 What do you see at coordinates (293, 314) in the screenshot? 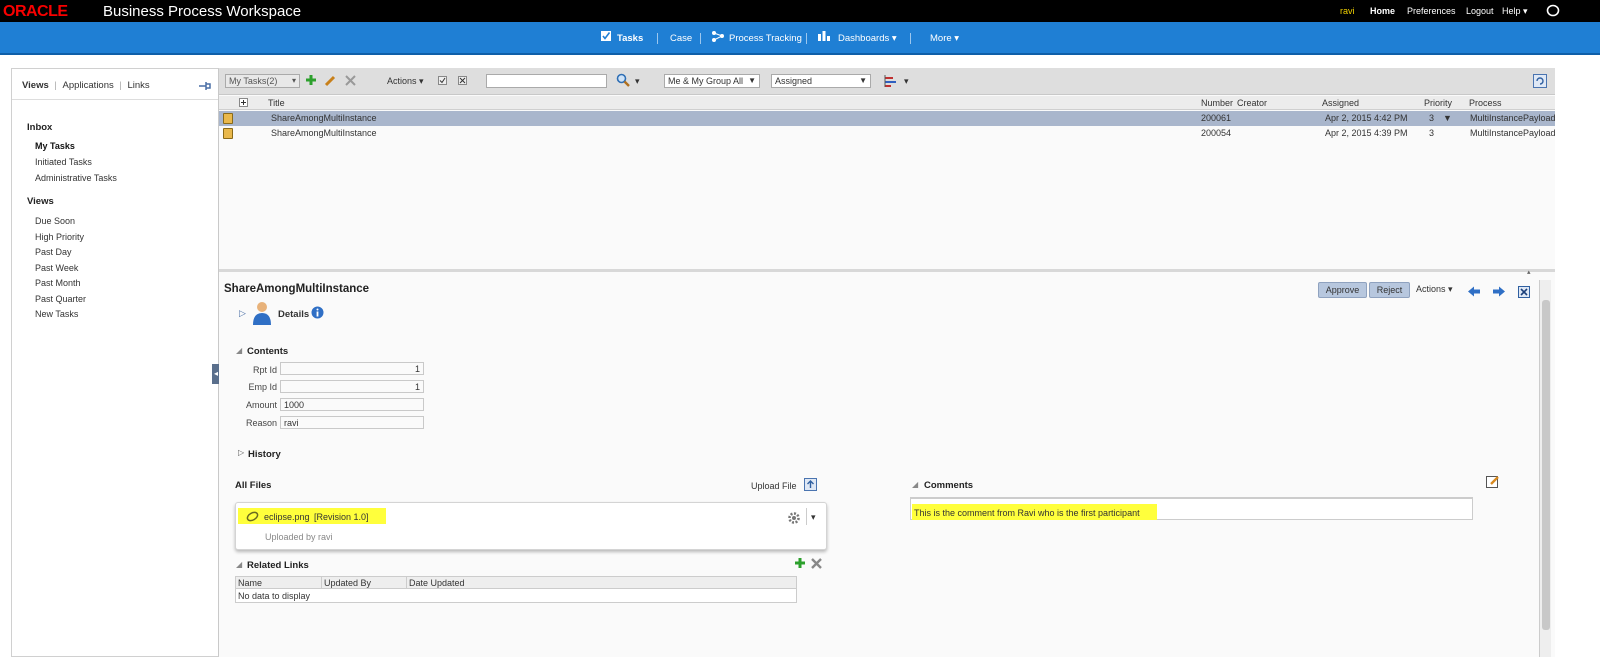
I see `details-label: Details` at bounding box center [293, 314].